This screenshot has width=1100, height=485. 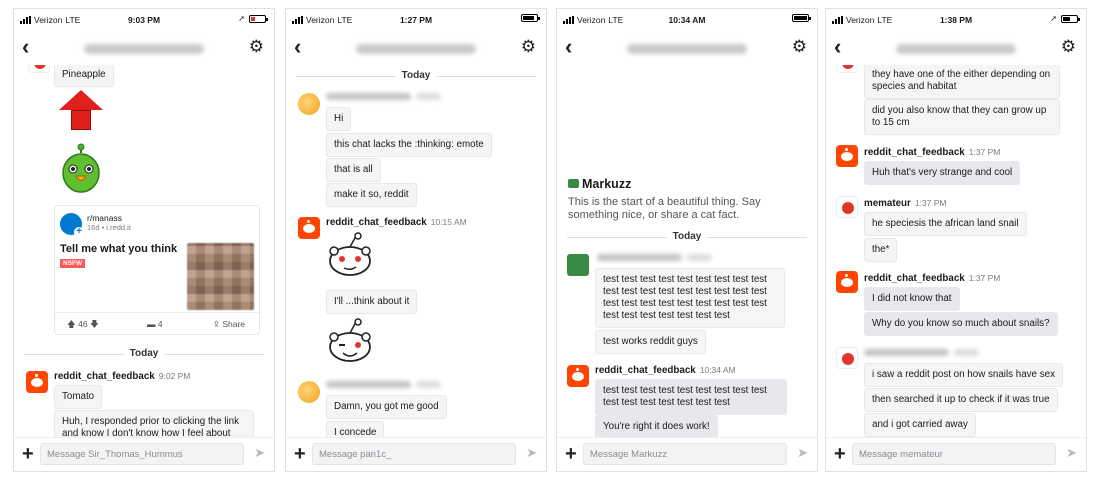 I want to click on sender-name: reddit_chat_feedback 10:34 AM, so click(x=665, y=370).